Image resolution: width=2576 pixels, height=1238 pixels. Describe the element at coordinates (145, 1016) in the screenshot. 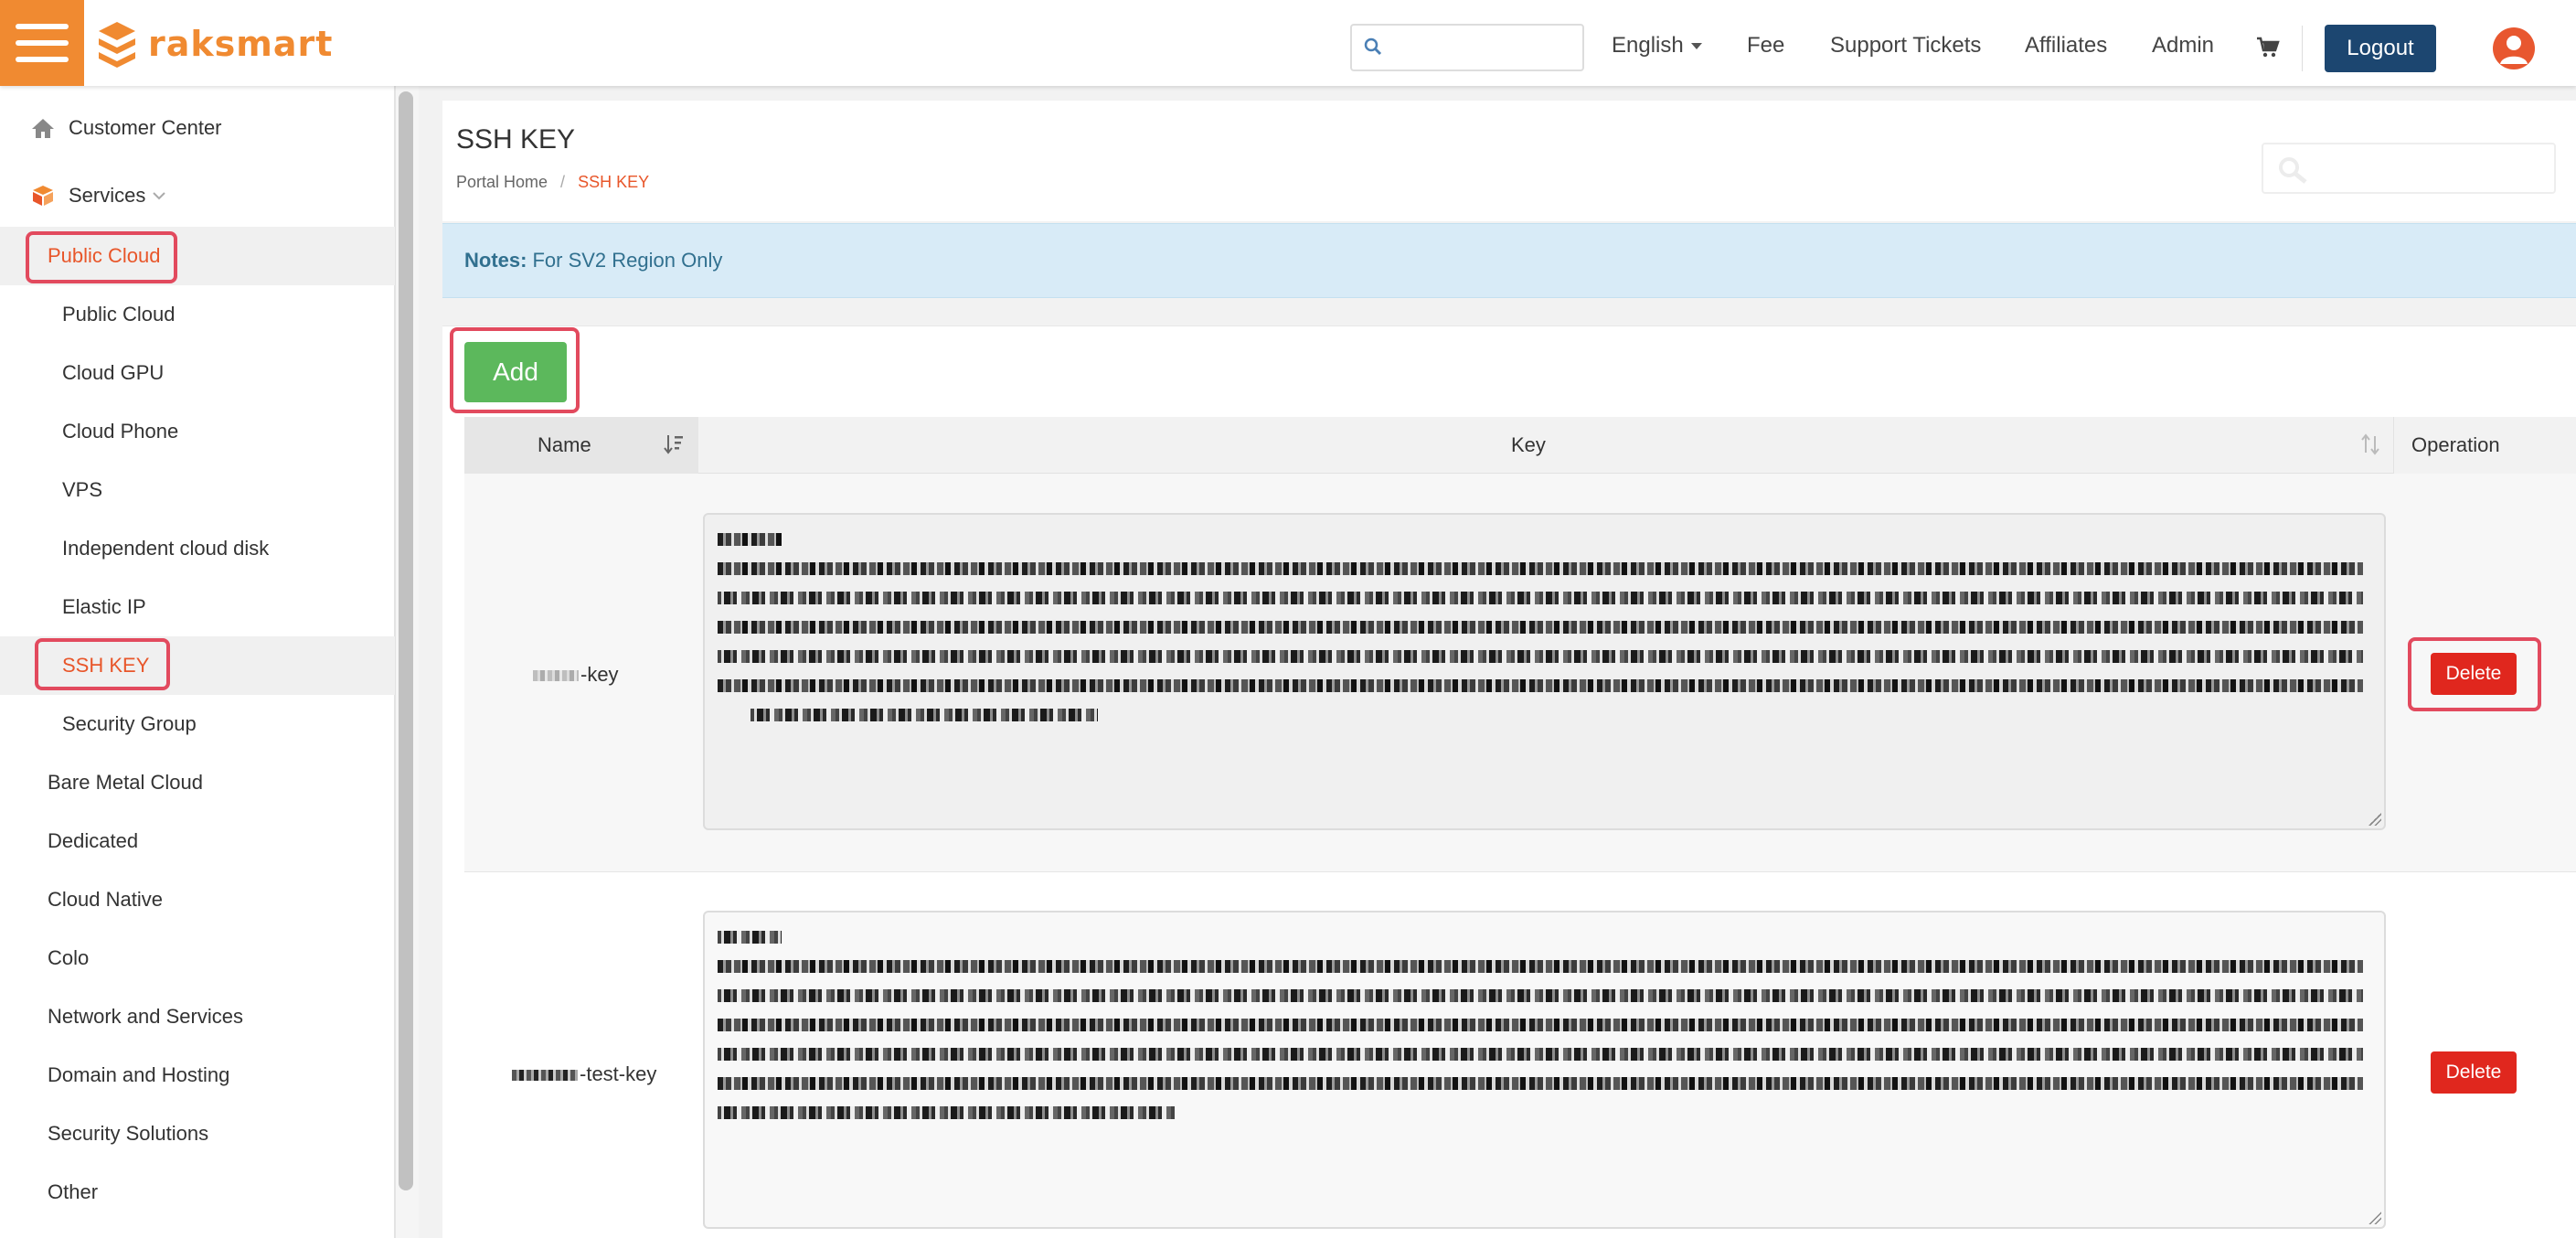

I see `sidebar-label: Network and Services` at that location.